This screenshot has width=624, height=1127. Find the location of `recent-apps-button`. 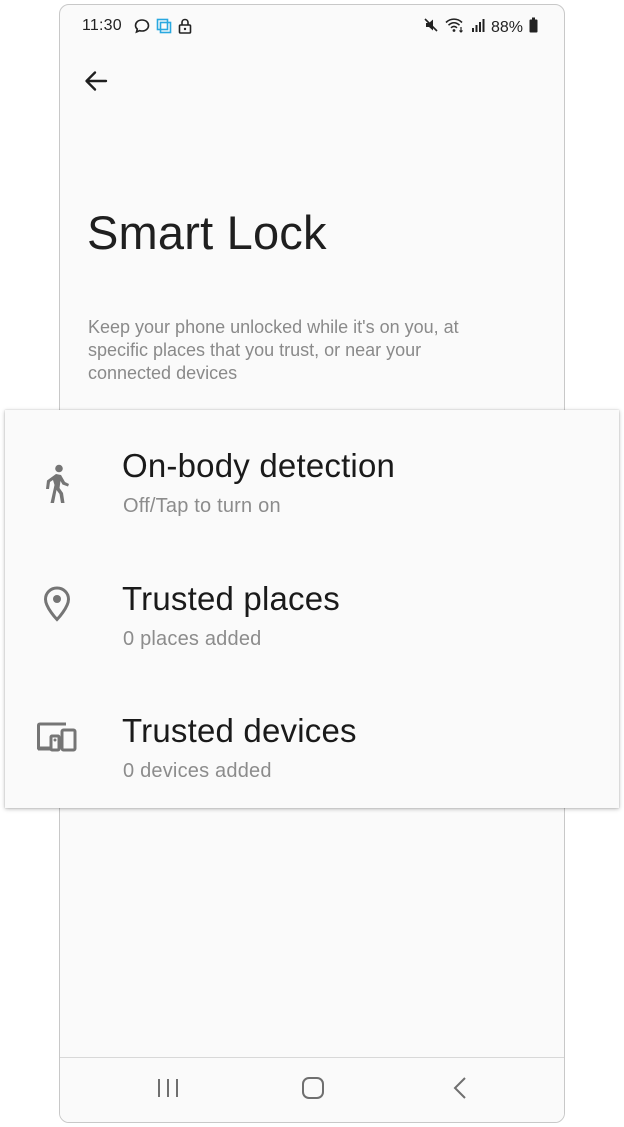

recent-apps-button is located at coordinates (168, 1090).